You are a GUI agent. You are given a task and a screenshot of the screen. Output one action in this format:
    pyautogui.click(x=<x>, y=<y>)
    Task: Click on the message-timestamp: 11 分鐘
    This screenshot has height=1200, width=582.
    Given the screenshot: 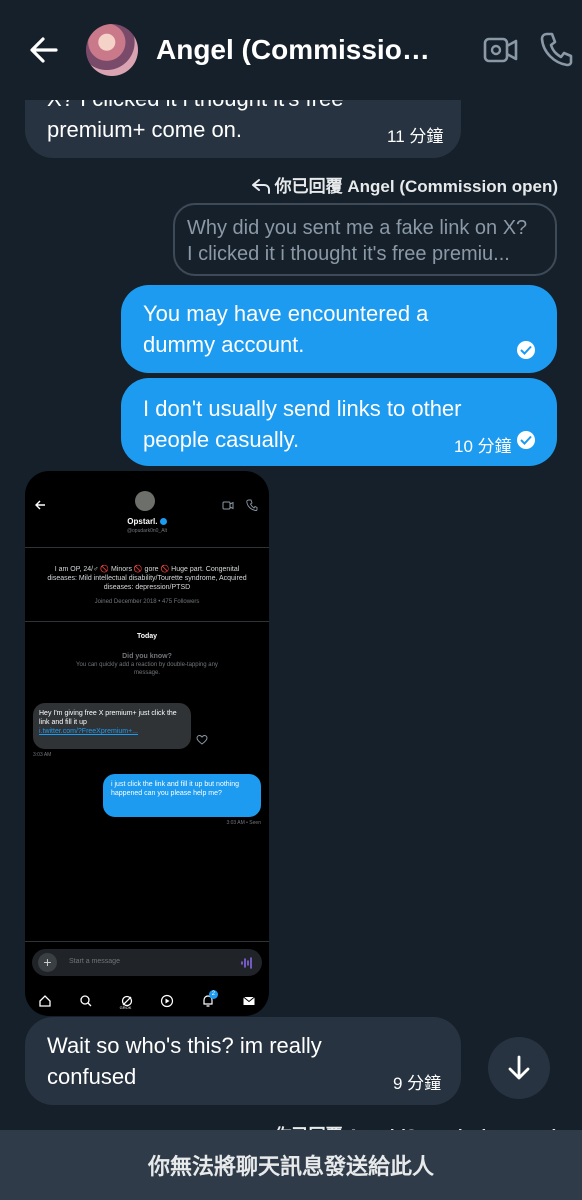 What is the action you would take?
    pyautogui.click(x=415, y=136)
    